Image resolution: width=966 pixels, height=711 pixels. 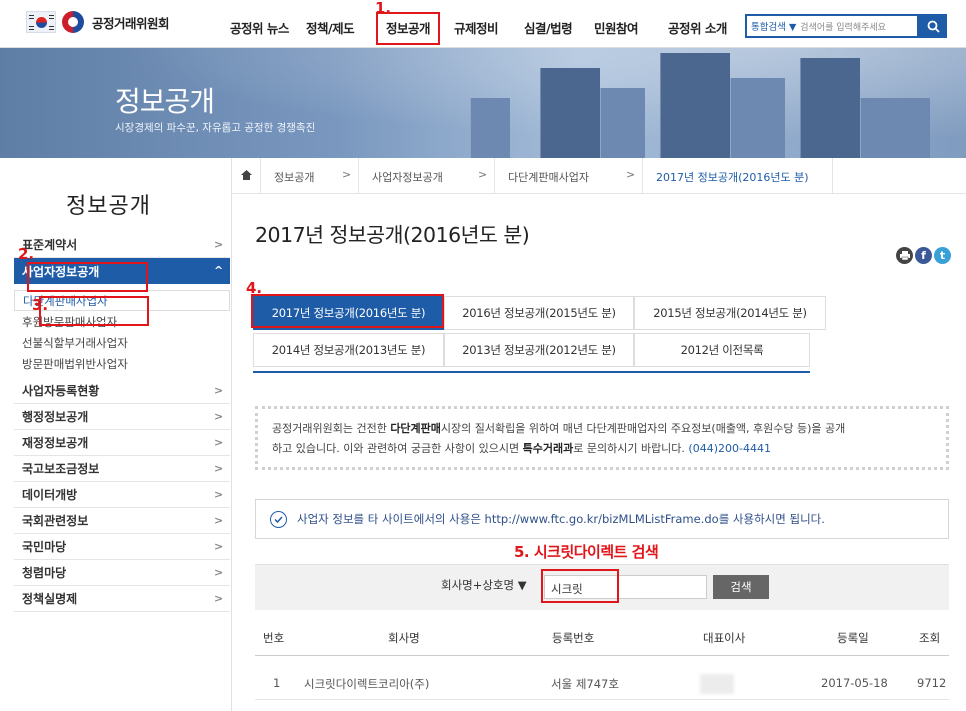 I want to click on tab-before-2012: 2012년 이전목록, so click(x=722, y=350).